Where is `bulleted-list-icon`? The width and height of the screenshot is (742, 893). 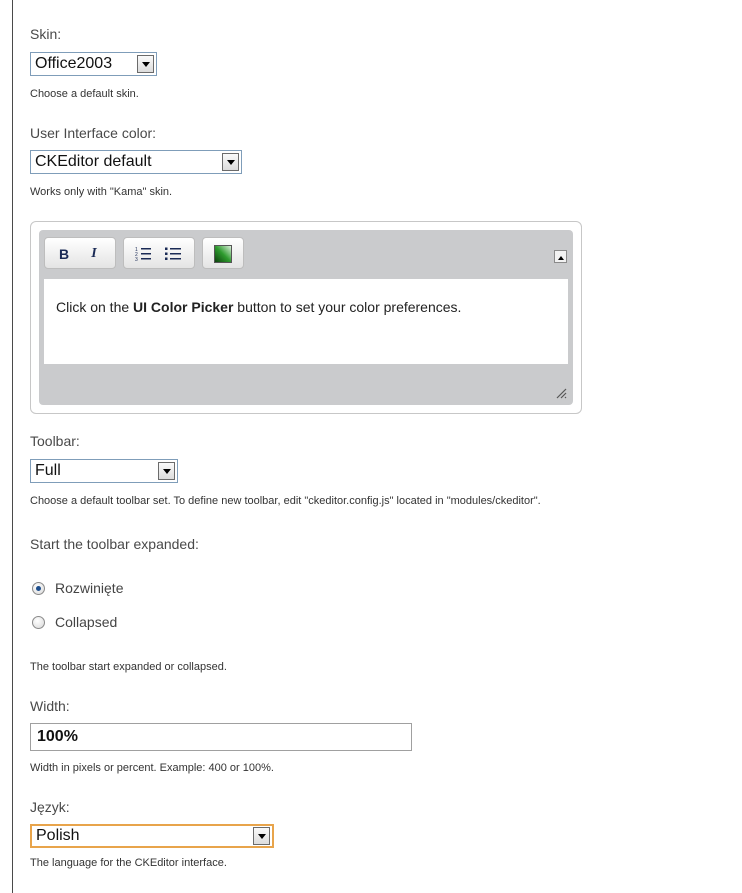
bulleted-list-icon is located at coordinates (173, 253).